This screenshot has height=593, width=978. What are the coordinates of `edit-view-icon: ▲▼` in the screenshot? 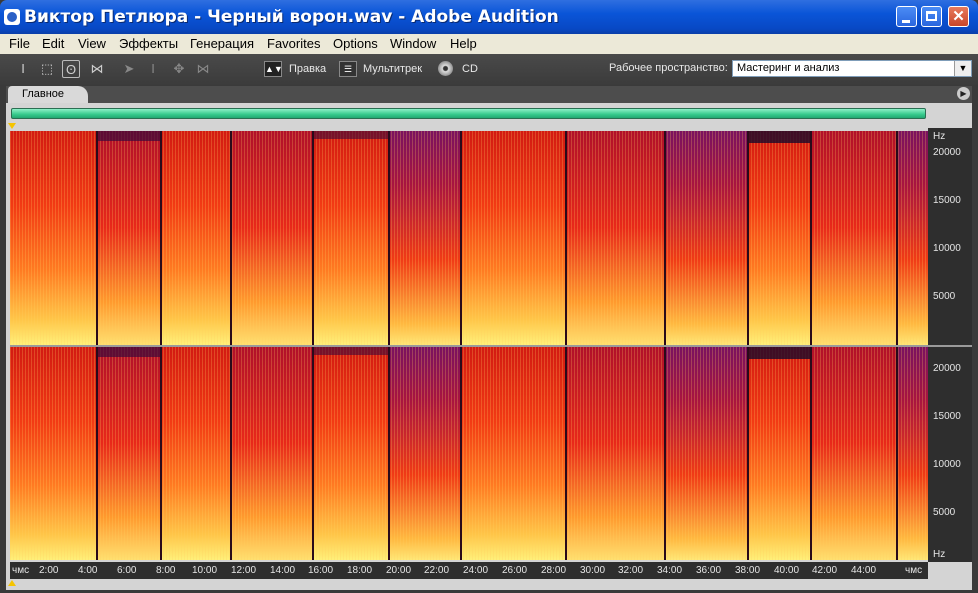 It's located at (273, 69).